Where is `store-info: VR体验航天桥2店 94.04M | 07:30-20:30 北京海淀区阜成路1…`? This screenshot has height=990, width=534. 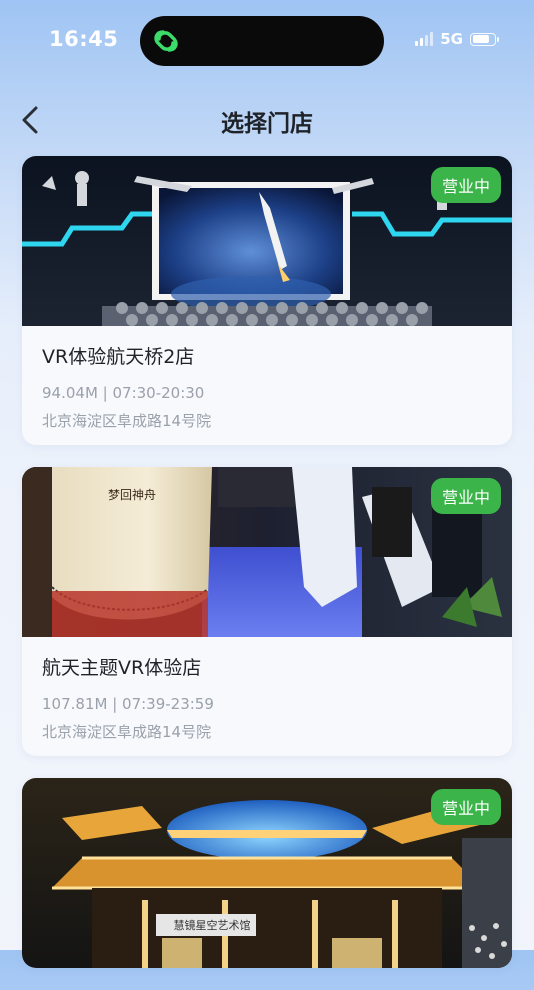 store-info: VR体验航天桥2店 94.04M | 07:30-20:30 北京海淀区阜成路1… is located at coordinates (267, 385).